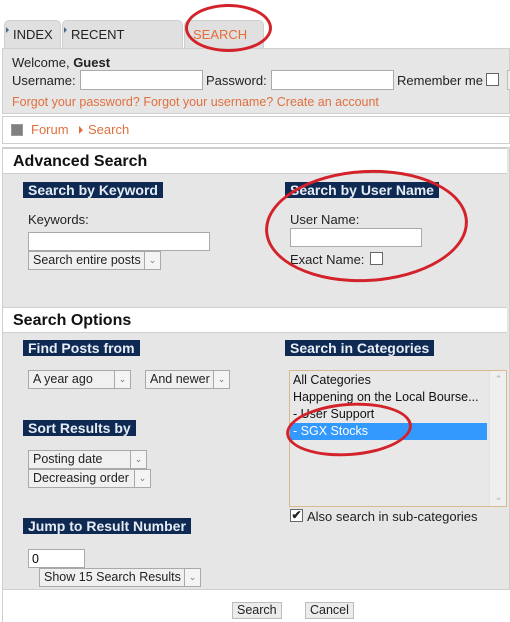 This screenshot has width=510, height=622. Describe the element at coordinates (41, 62) in the screenshot. I see `welcome-prefix: Welcome,` at that location.